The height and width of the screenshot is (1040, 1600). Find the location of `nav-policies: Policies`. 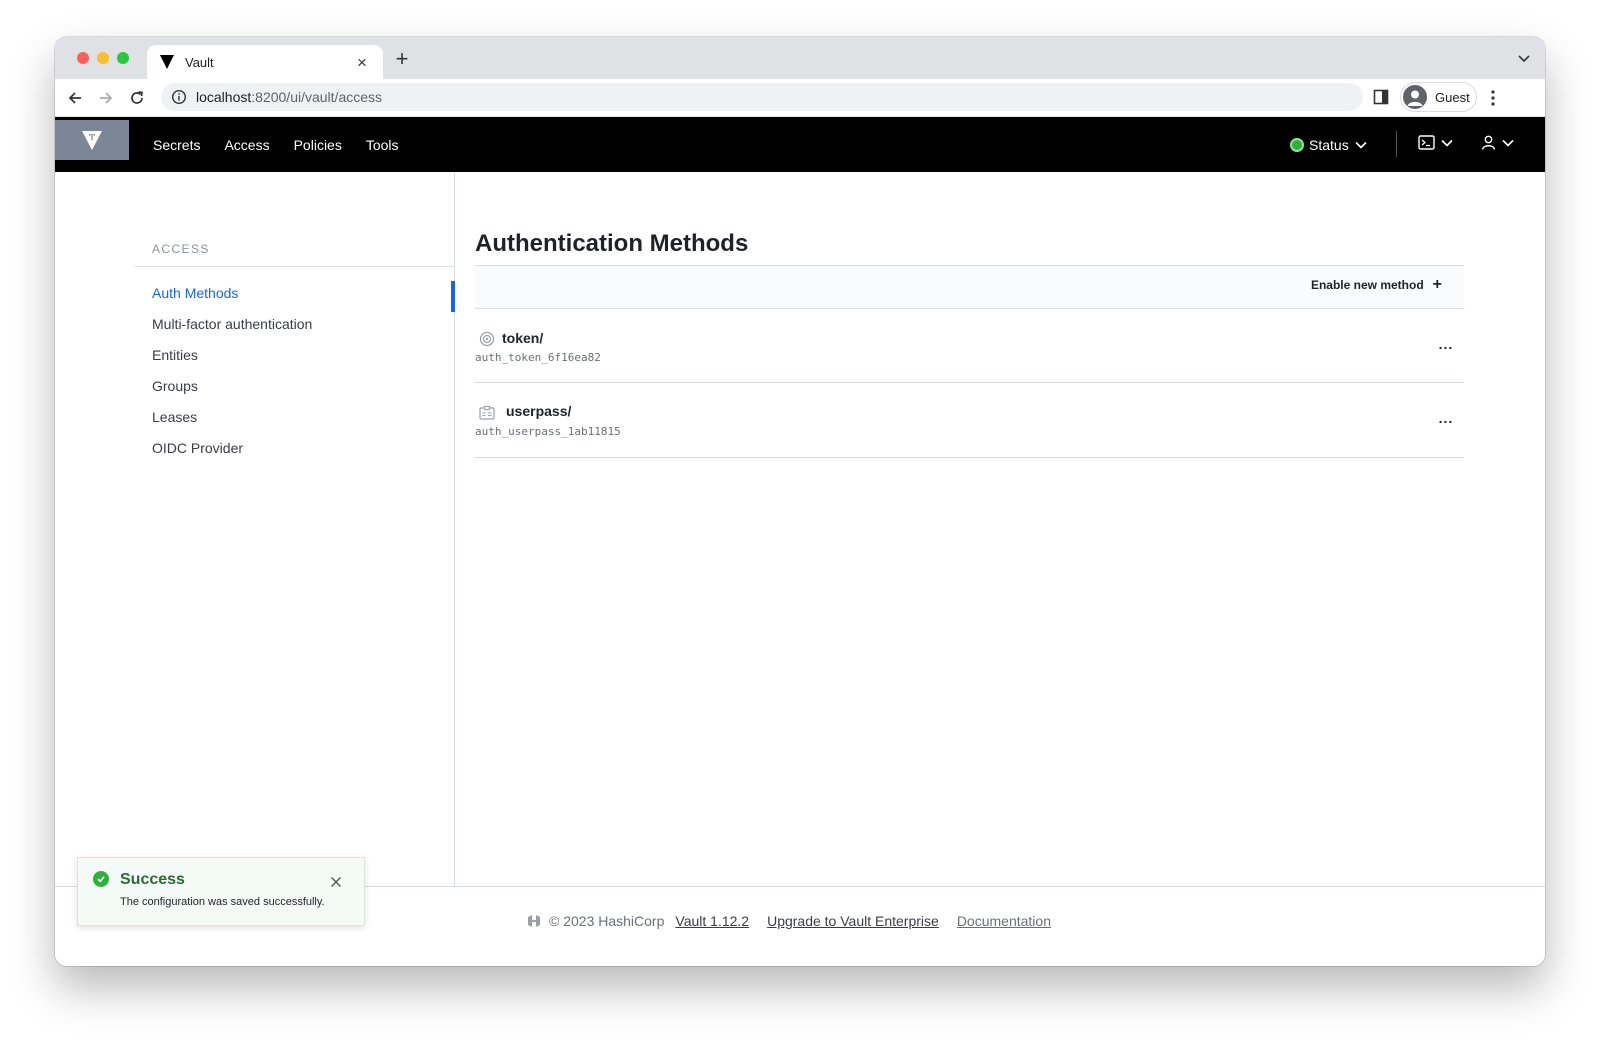

nav-policies: Policies is located at coordinates (318, 145).